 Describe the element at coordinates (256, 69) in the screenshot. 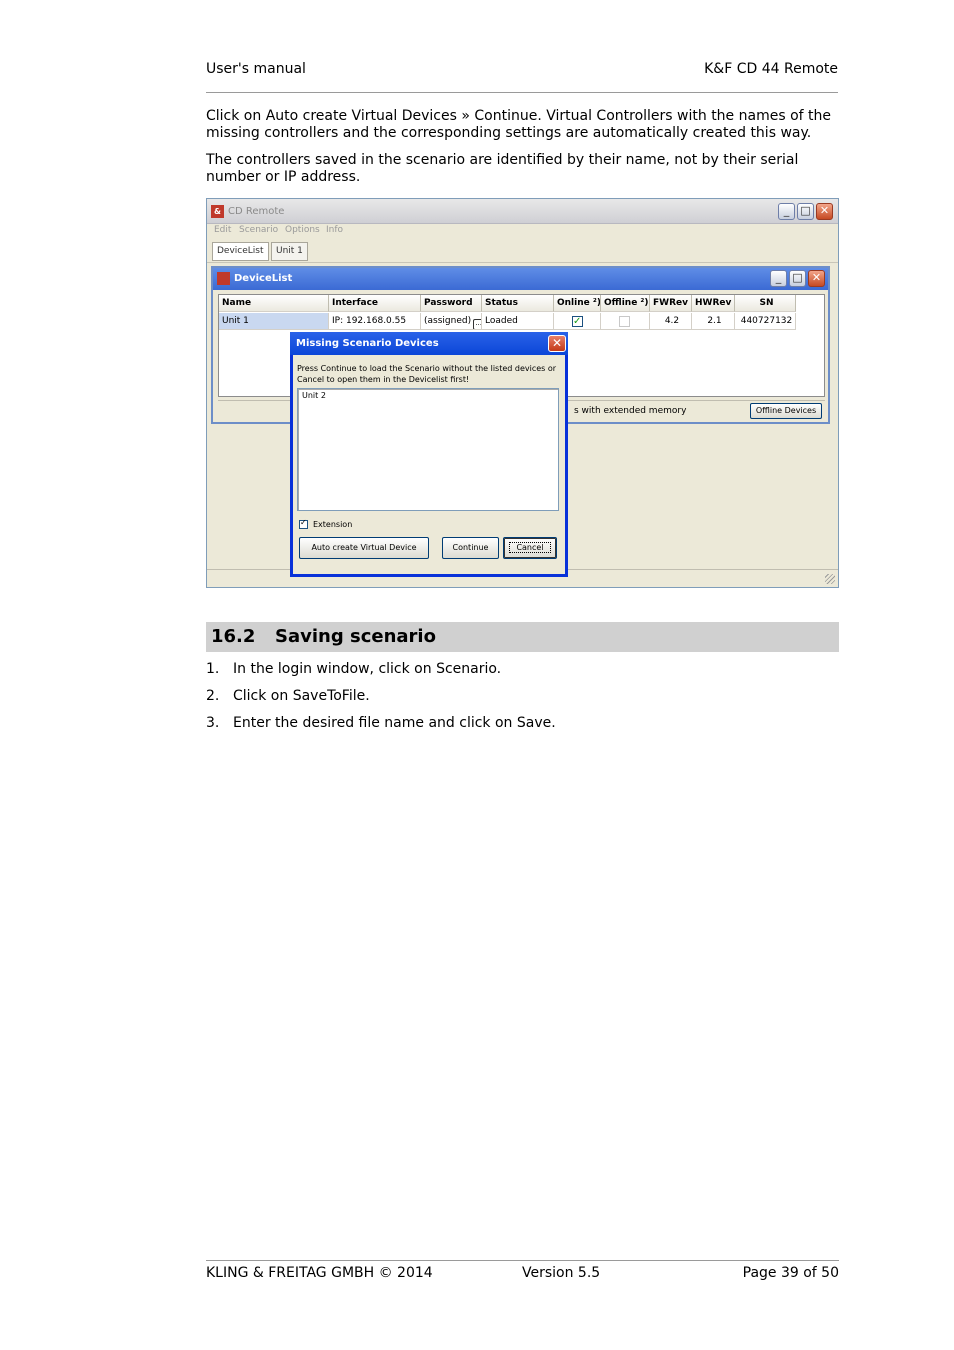

I see `header-left: User's manual` at that location.